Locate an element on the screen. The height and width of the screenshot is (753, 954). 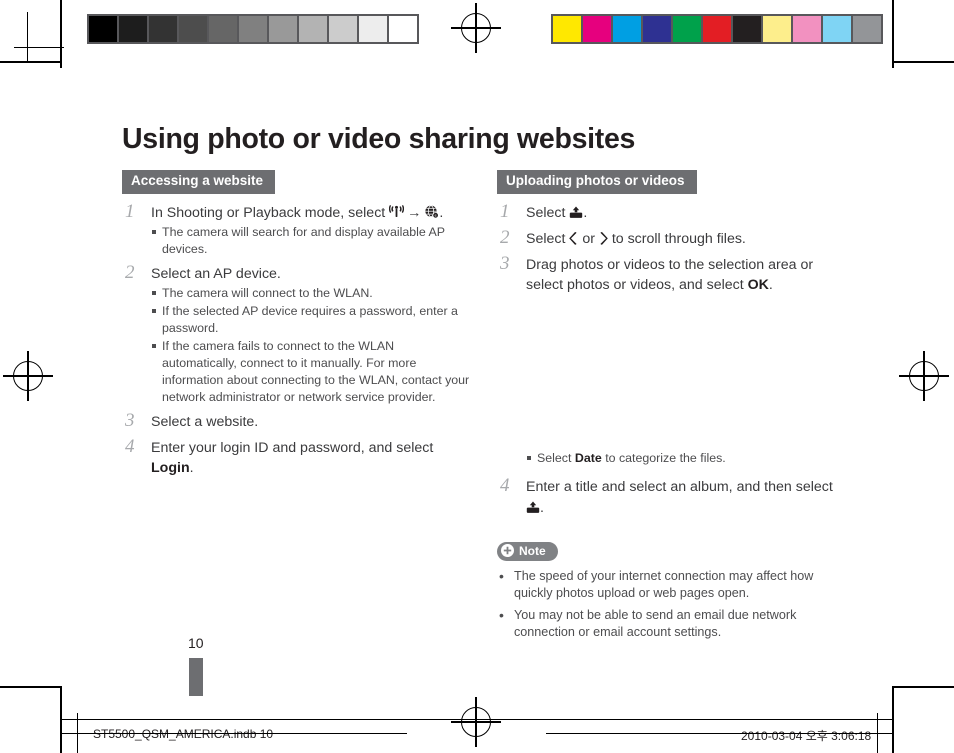
step-text-part: to scroll through files. is located at coordinates (676, 239).